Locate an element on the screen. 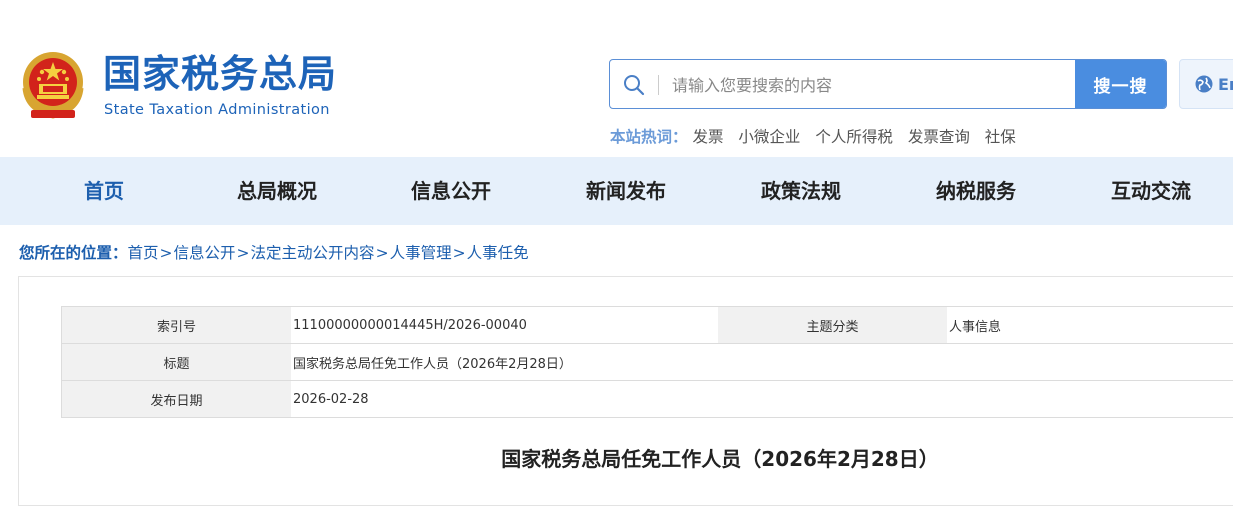  title-label: 标题 is located at coordinates (177, 362).